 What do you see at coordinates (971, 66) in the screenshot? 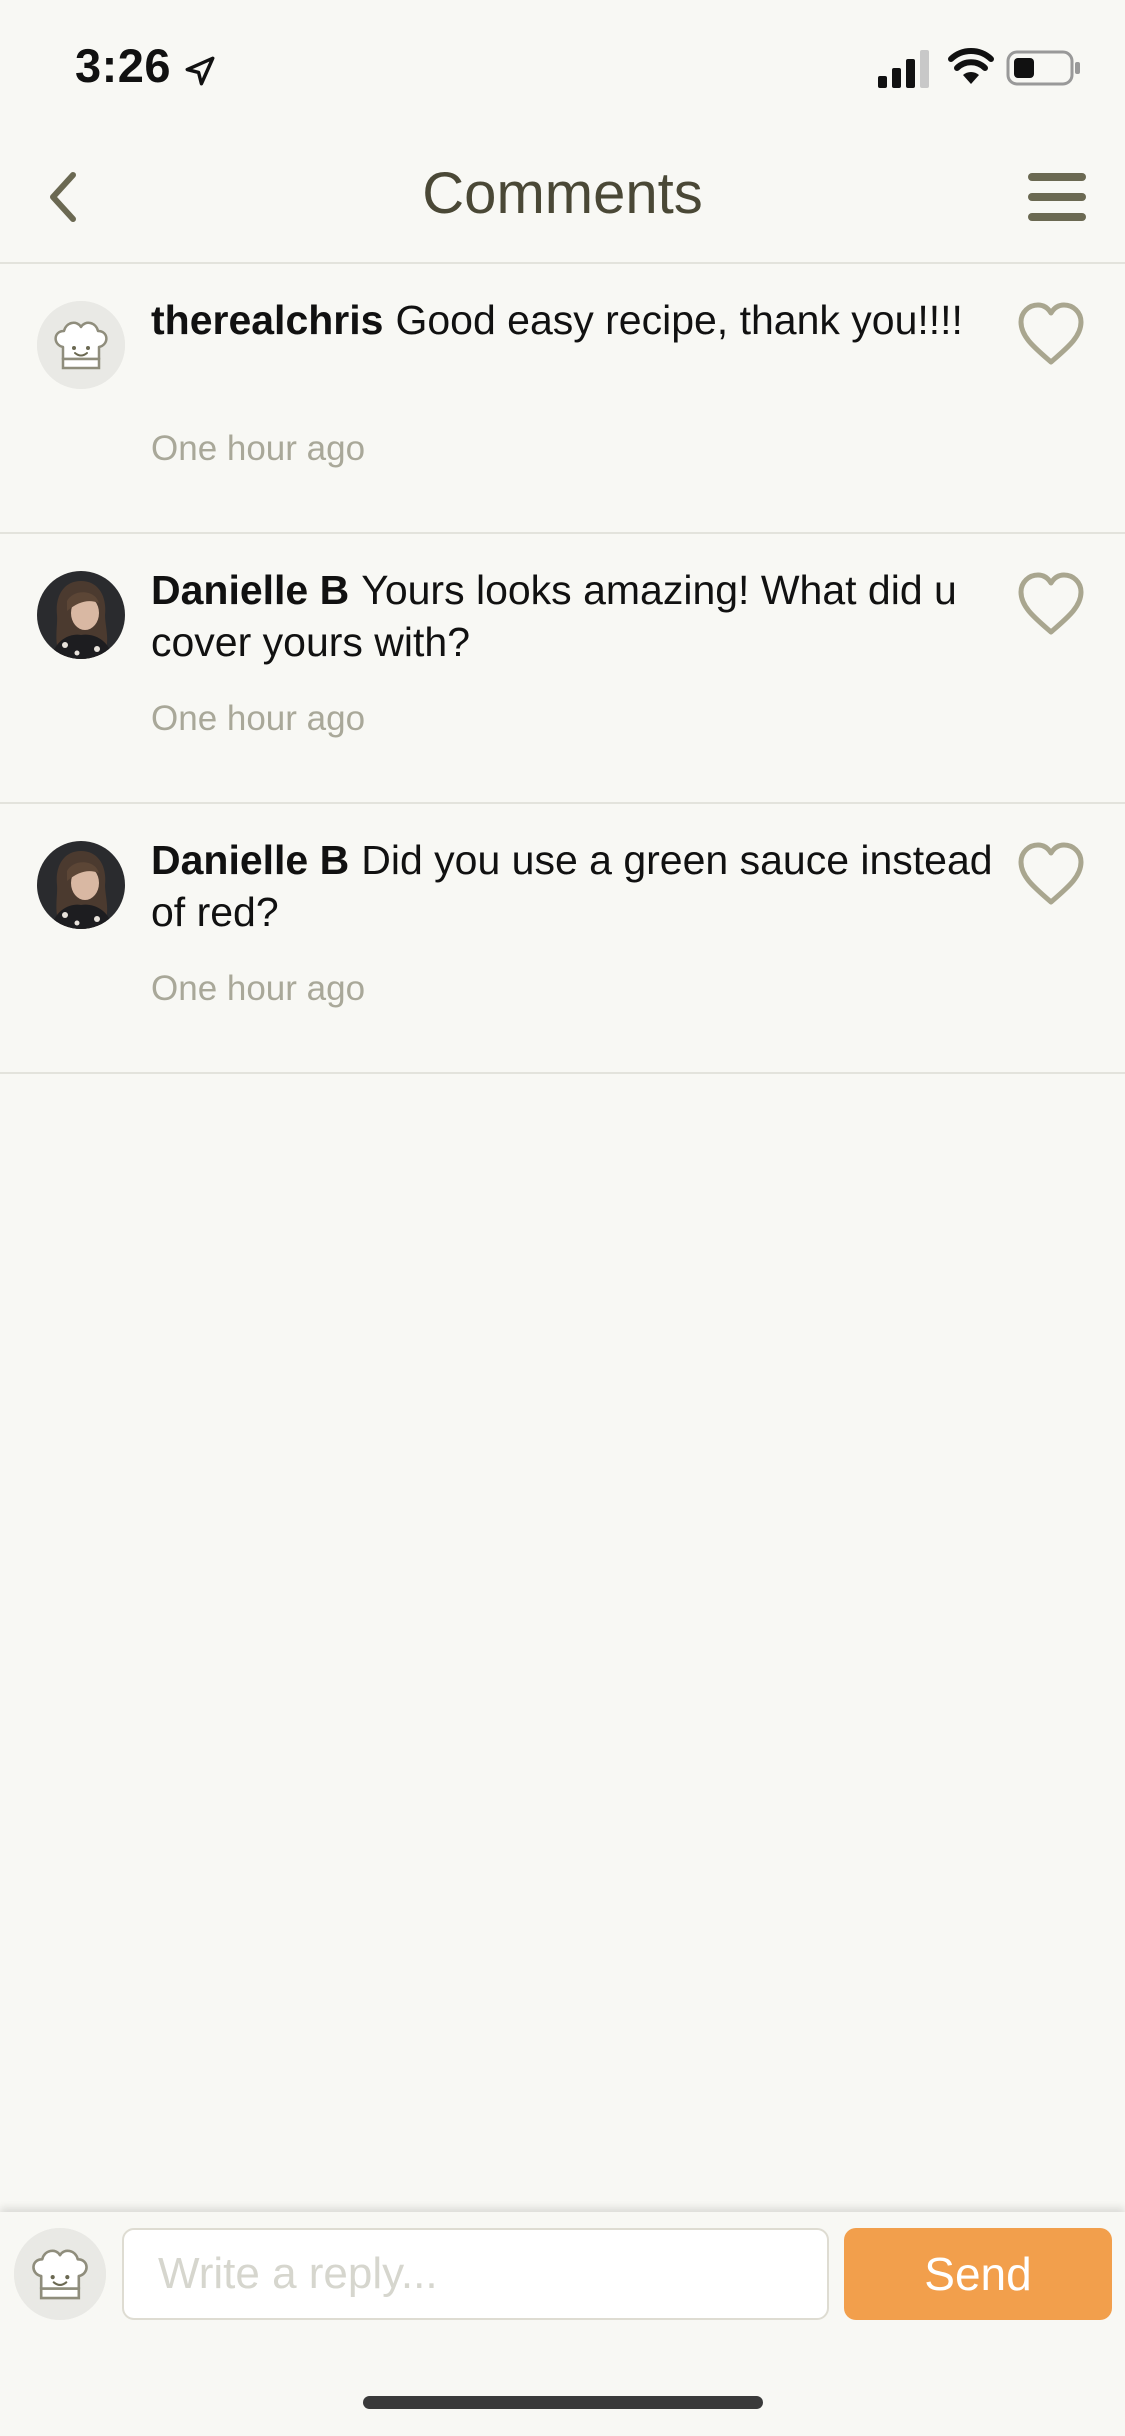
I see `wifi-icon` at bounding box center [971, 66].